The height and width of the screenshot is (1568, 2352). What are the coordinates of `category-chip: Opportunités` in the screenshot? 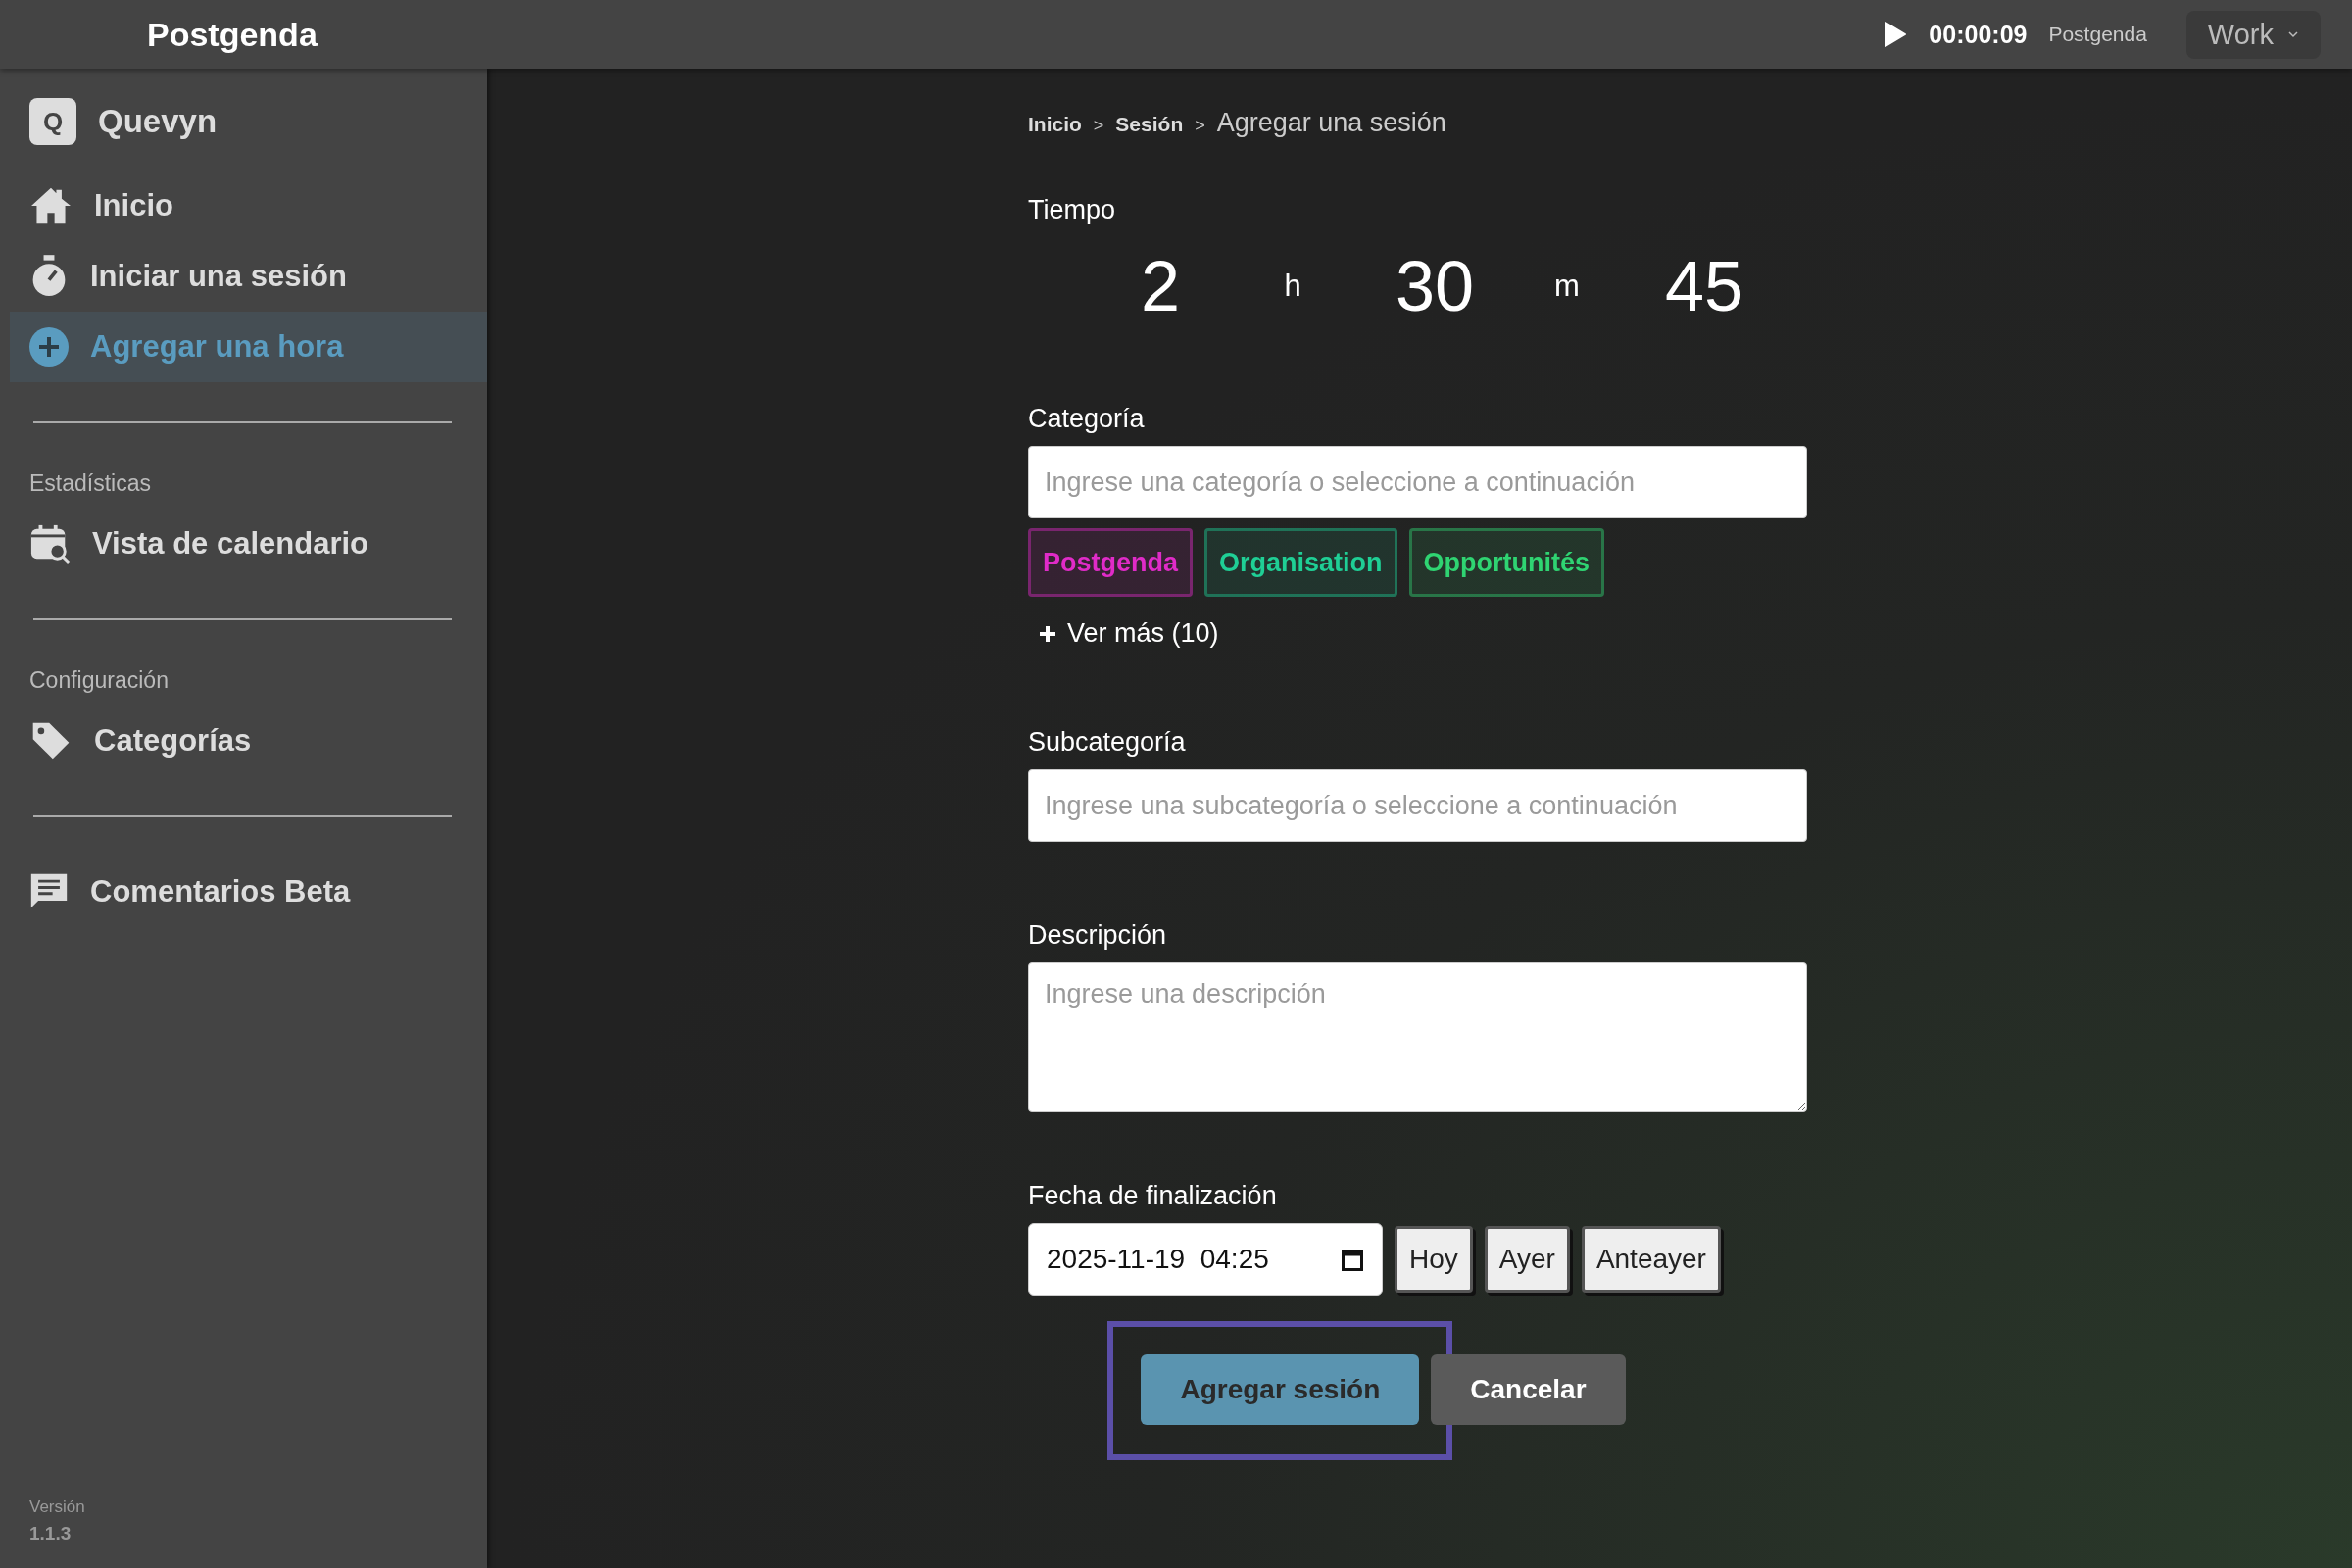 It's located at (1506, 562).